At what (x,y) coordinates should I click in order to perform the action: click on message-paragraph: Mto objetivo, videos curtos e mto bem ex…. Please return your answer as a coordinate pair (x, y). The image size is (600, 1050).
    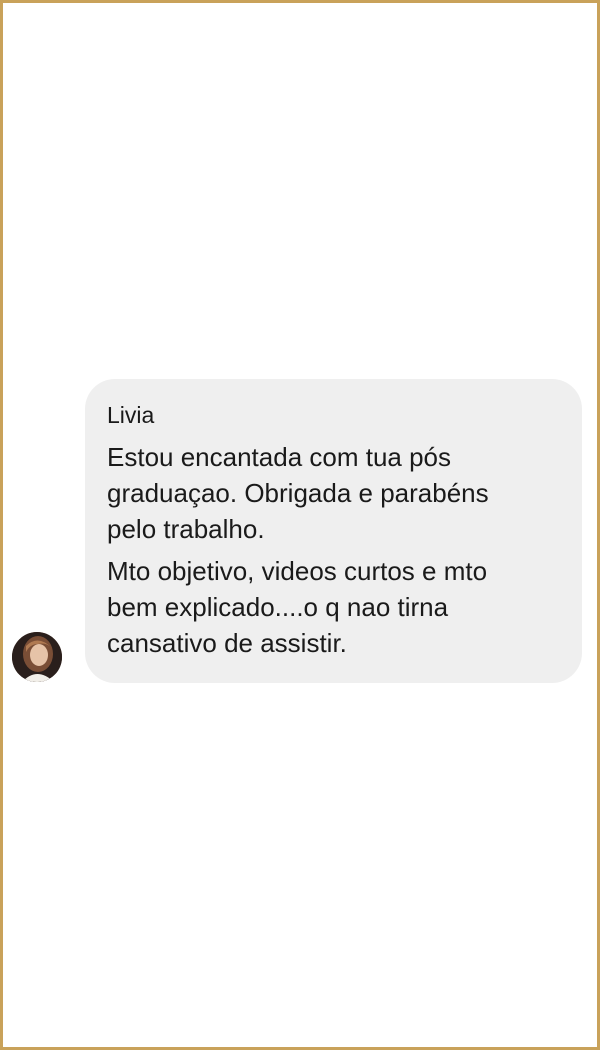
    Looking at the image, I should click on (297, 607).